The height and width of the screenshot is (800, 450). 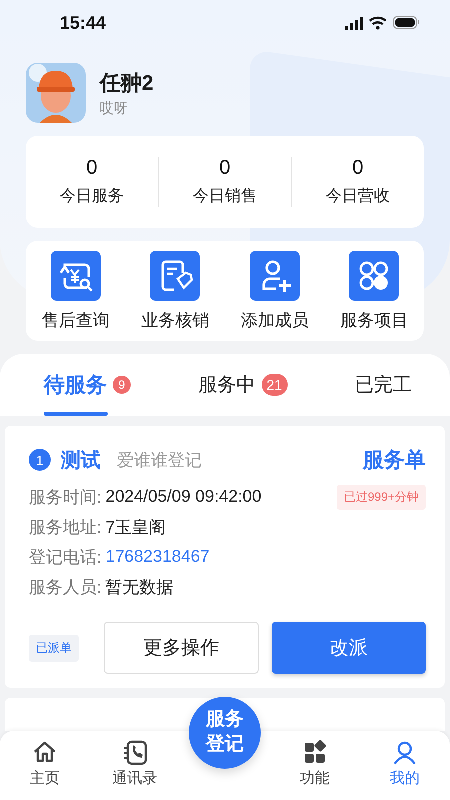 I want to click on document-tag-icon, so click(x=175, y=275).